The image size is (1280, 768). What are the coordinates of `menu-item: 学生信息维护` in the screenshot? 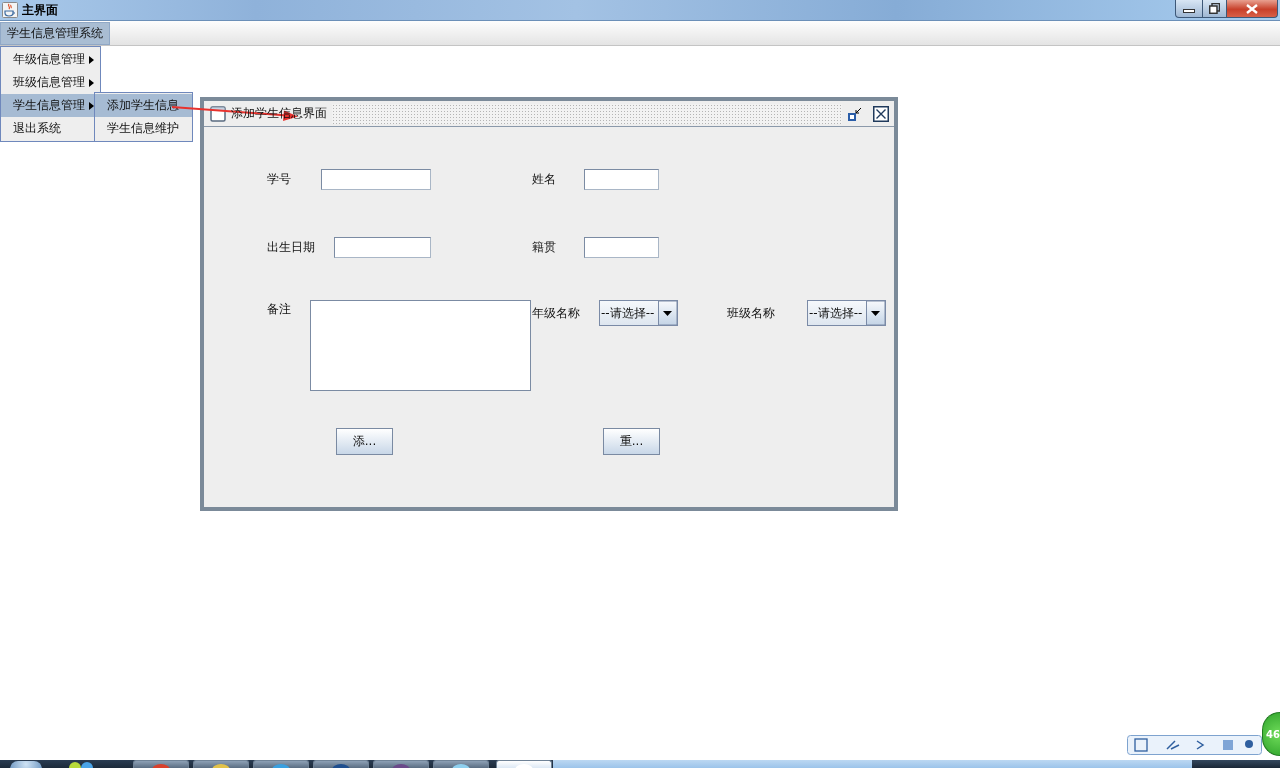 It's located at (143, 128).